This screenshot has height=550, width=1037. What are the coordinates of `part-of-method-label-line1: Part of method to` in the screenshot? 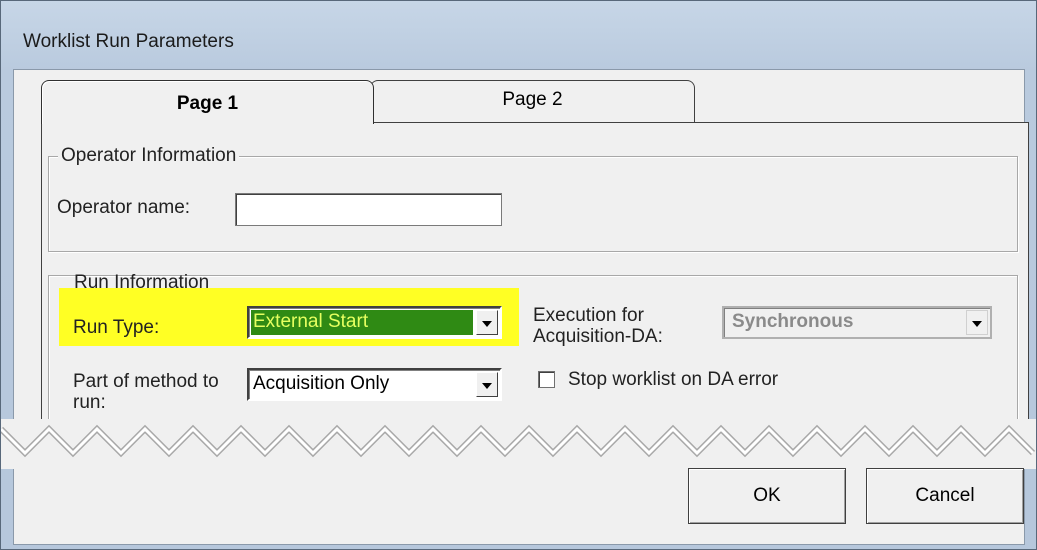 It's located at (146, 381).